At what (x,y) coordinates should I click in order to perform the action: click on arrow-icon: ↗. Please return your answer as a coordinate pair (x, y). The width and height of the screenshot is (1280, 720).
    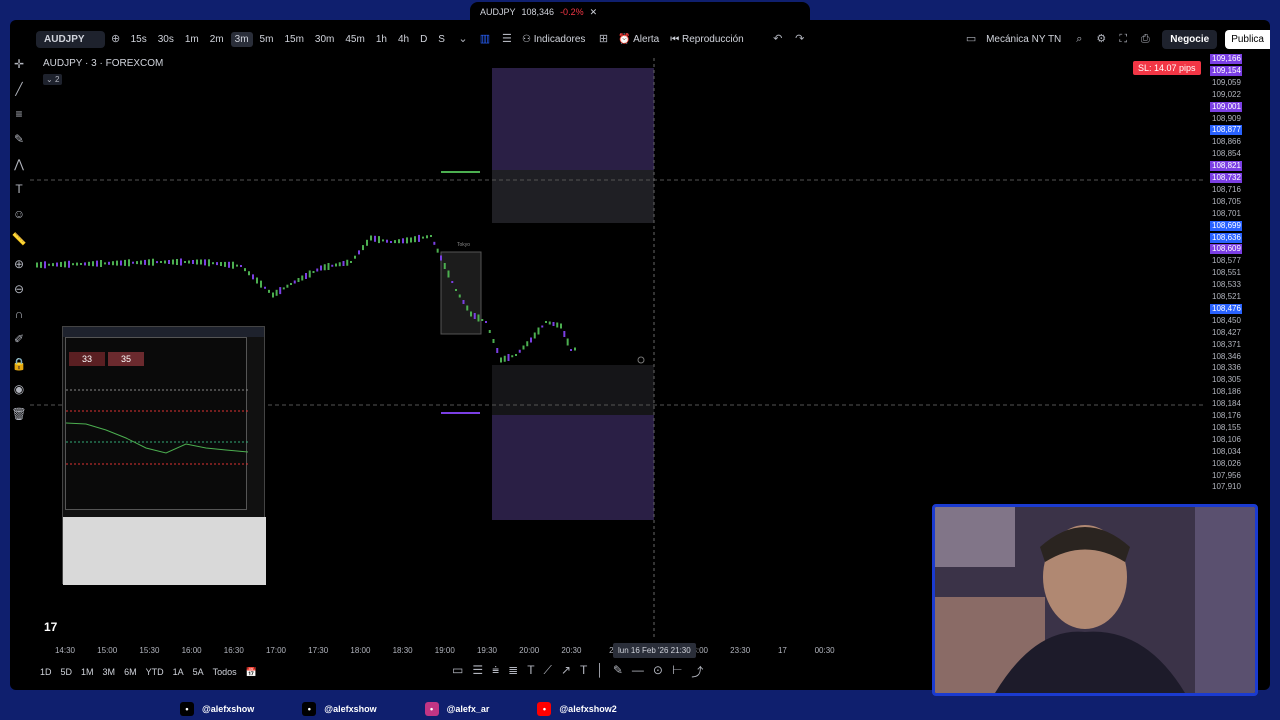
    Looking at the image, I should click on (566, 671).